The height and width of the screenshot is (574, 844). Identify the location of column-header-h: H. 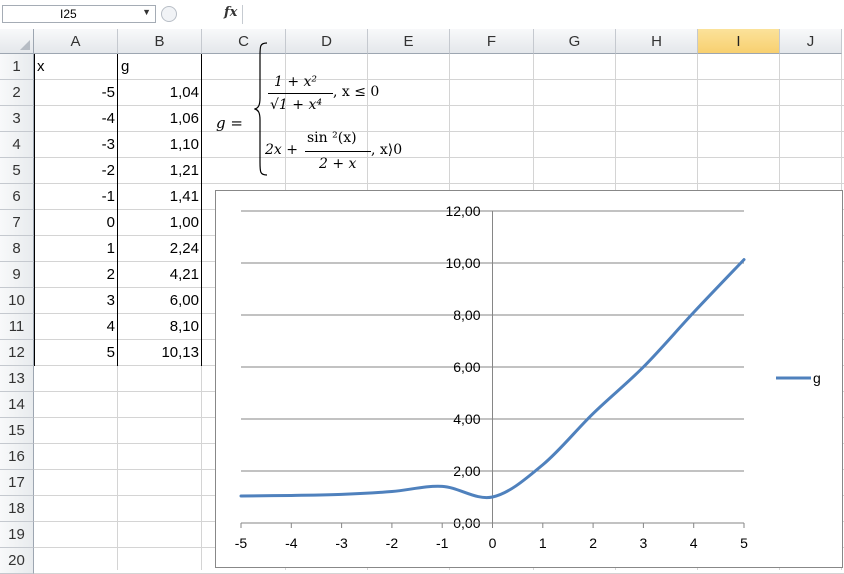
(657, 41).